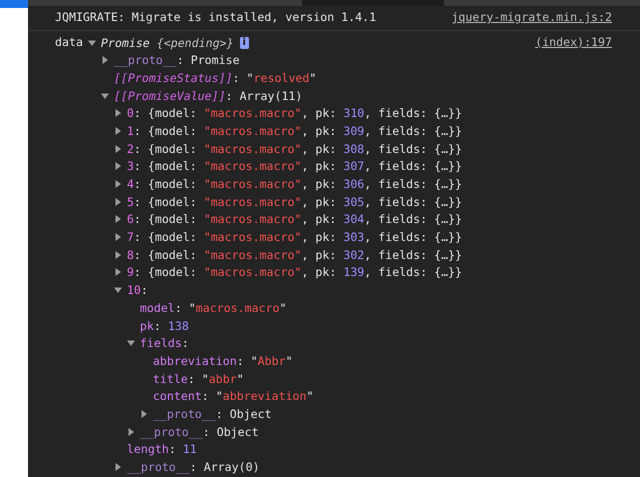  I want to click on property-key: pk, so click(147, 325).